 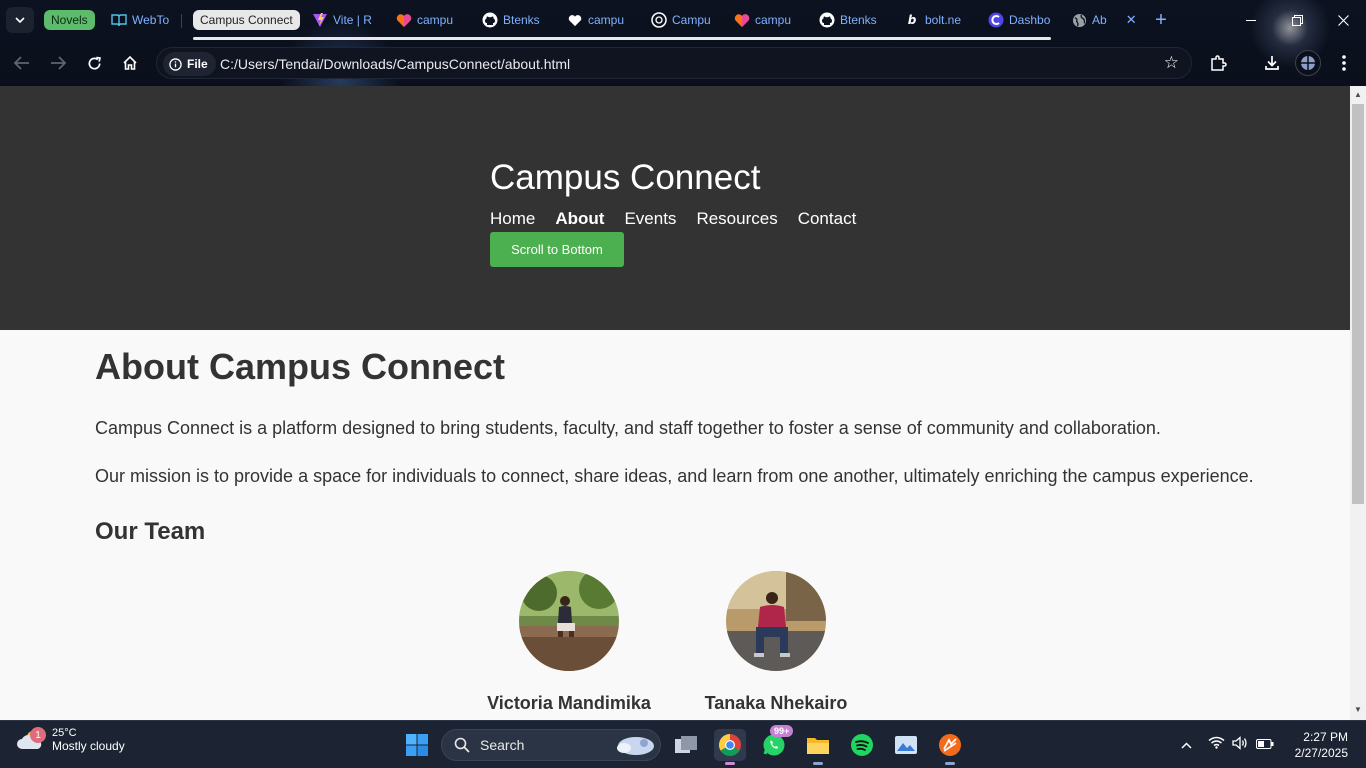 I want to click on wifi-icon, so click(x=1216, y=745).